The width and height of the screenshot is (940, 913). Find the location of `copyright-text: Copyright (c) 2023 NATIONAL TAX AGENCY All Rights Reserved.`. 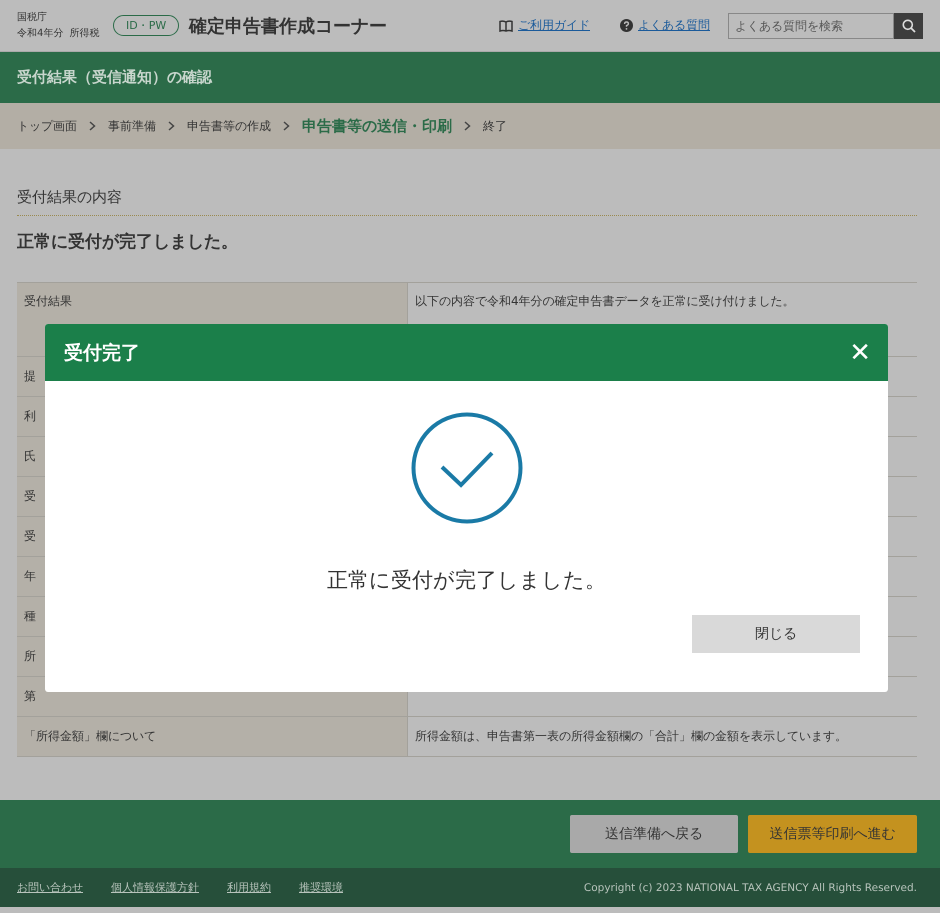

copyright-text: Copyright (c) 2023 NATIONAL TAX AGENCY All Rights Reserved. is located at coordinates (750, 888).